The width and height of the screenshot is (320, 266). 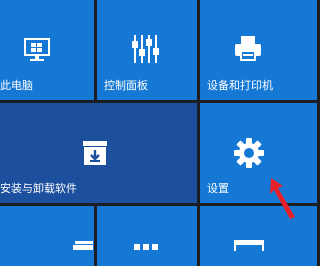 I want to click on tile-this-pc-label: 此电脑, so click(x=16, y=85).